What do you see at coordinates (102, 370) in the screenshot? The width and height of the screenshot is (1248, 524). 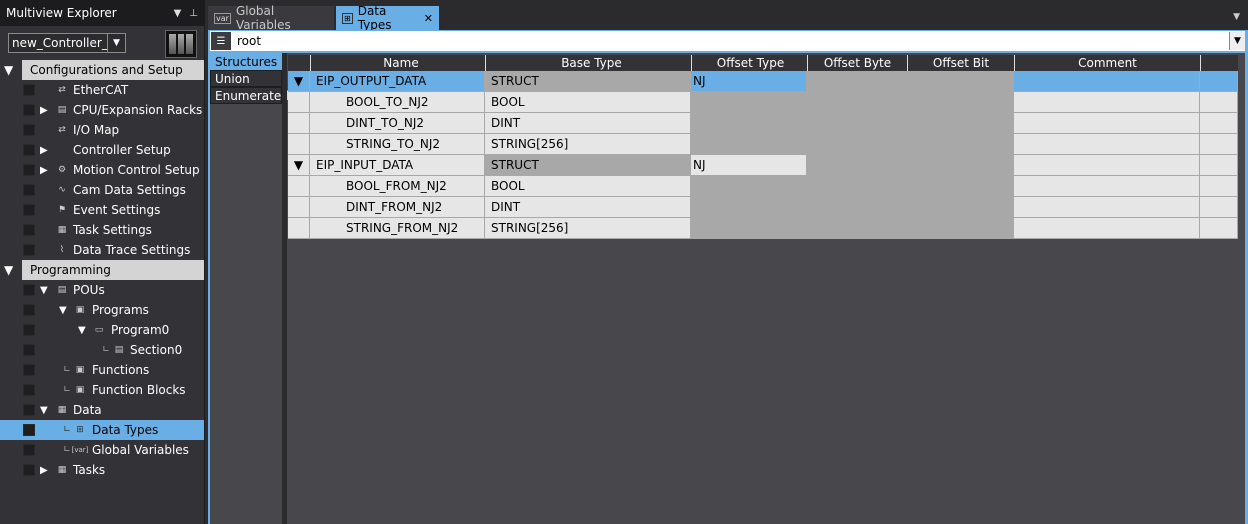 I see `tree-item-functions: ∟ ▣ Functions` at bounding box center [102, 370].